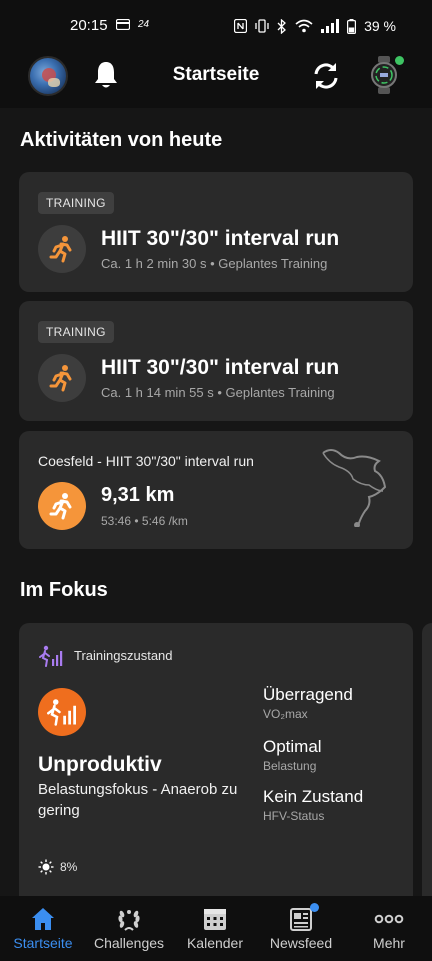 Image resolution: width=432 pixels, height=961 pixels. Describe the element at coordinates (129, 920) in the screenshot. I see `laurel-icon` at that location.